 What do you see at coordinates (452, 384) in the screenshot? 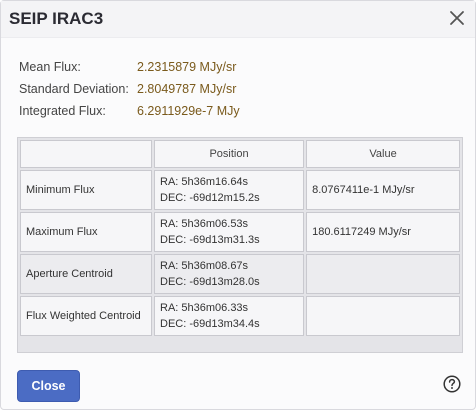
I see `help-icon` at bounding box center [452, 384].